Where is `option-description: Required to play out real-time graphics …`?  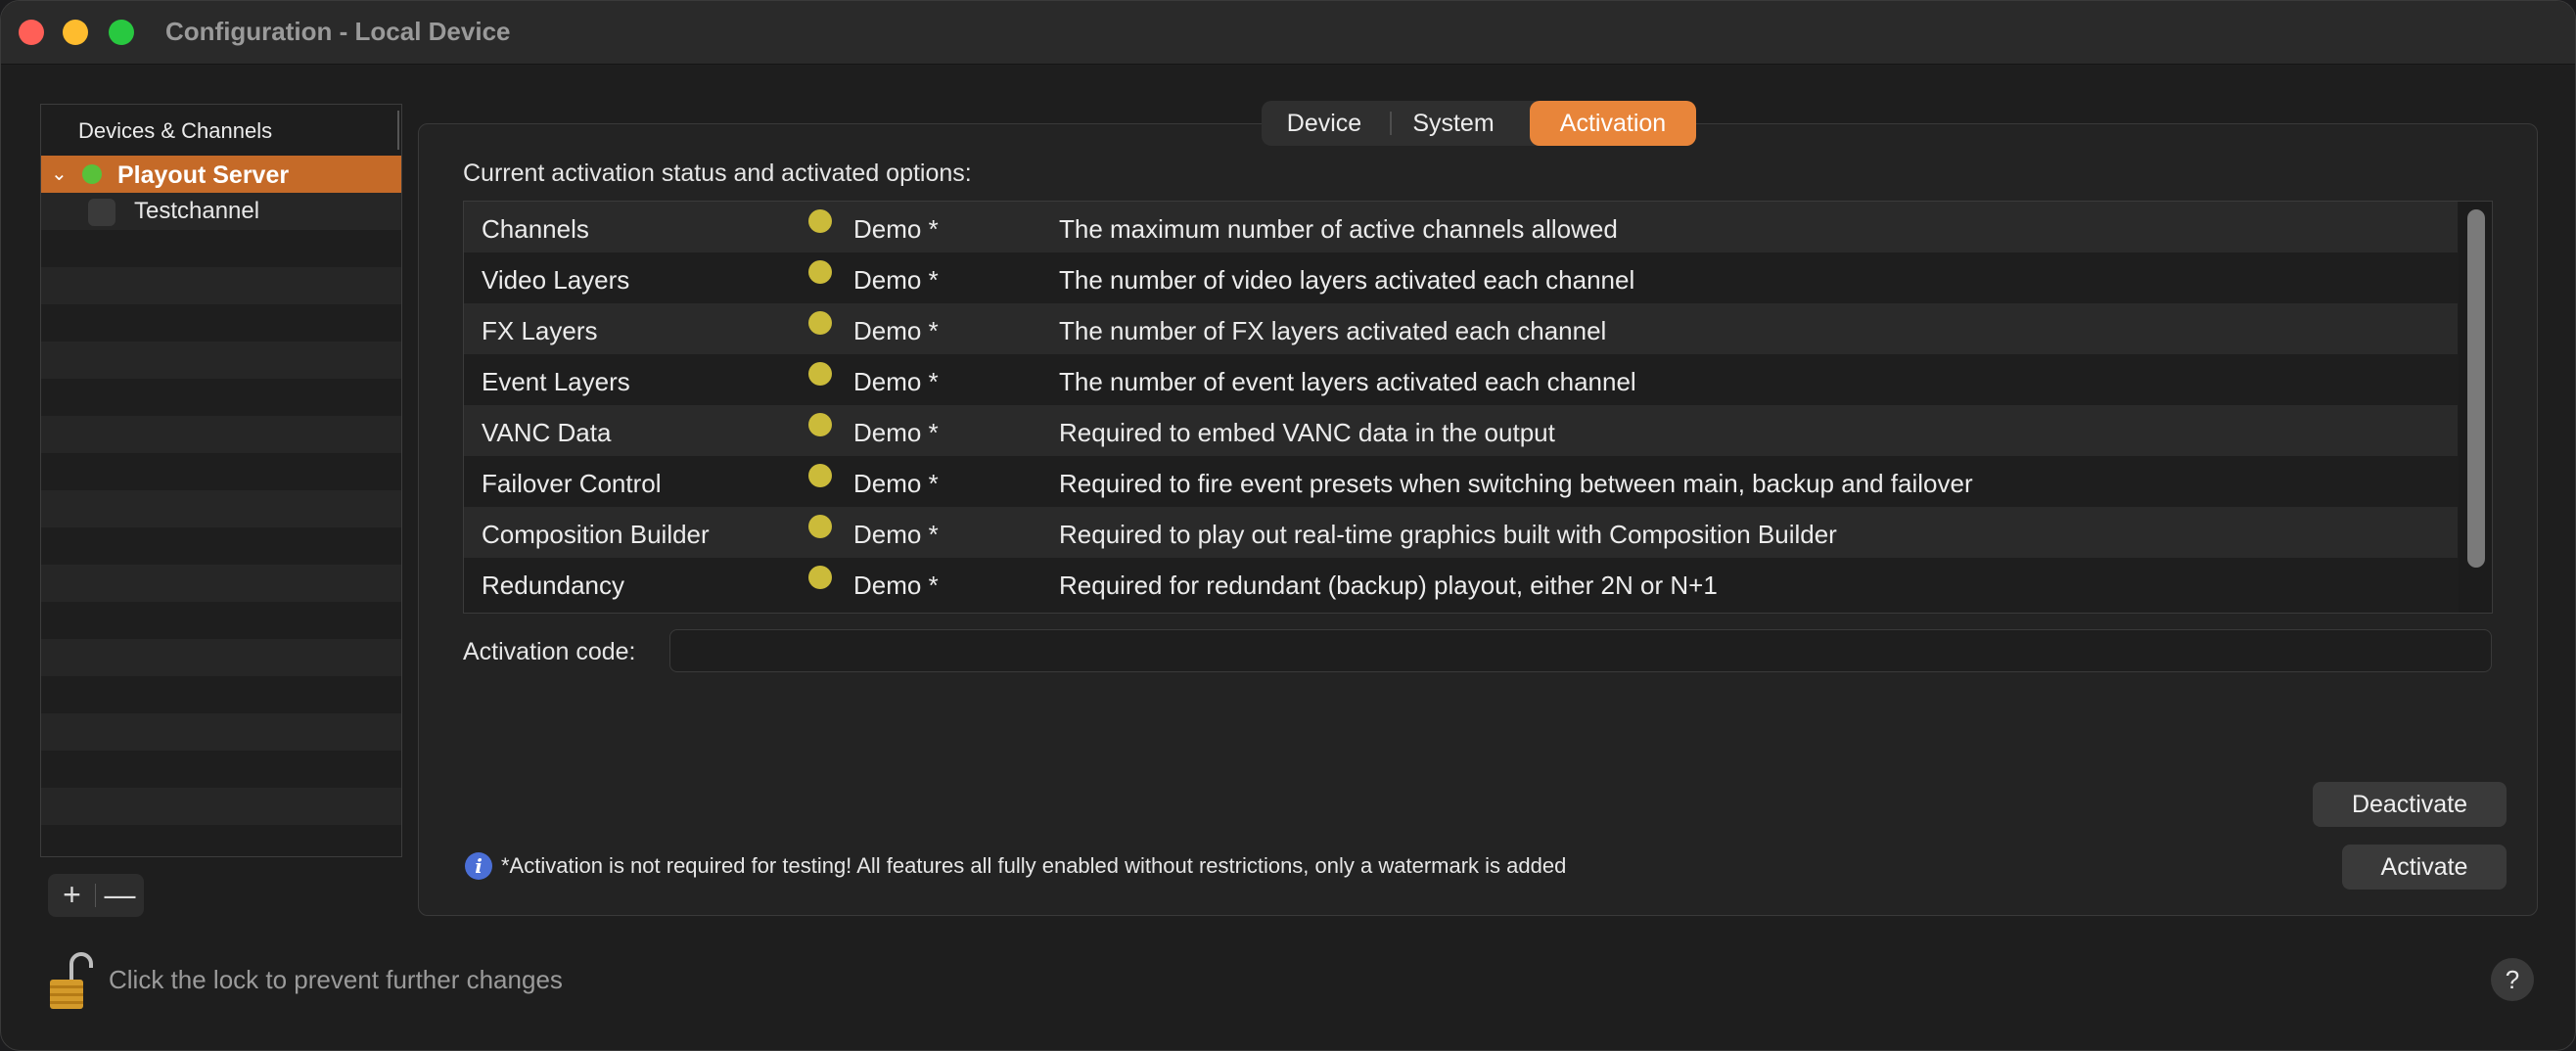 option-description: Required to play out real-time graphics … is located at coordinates (1448, 534).